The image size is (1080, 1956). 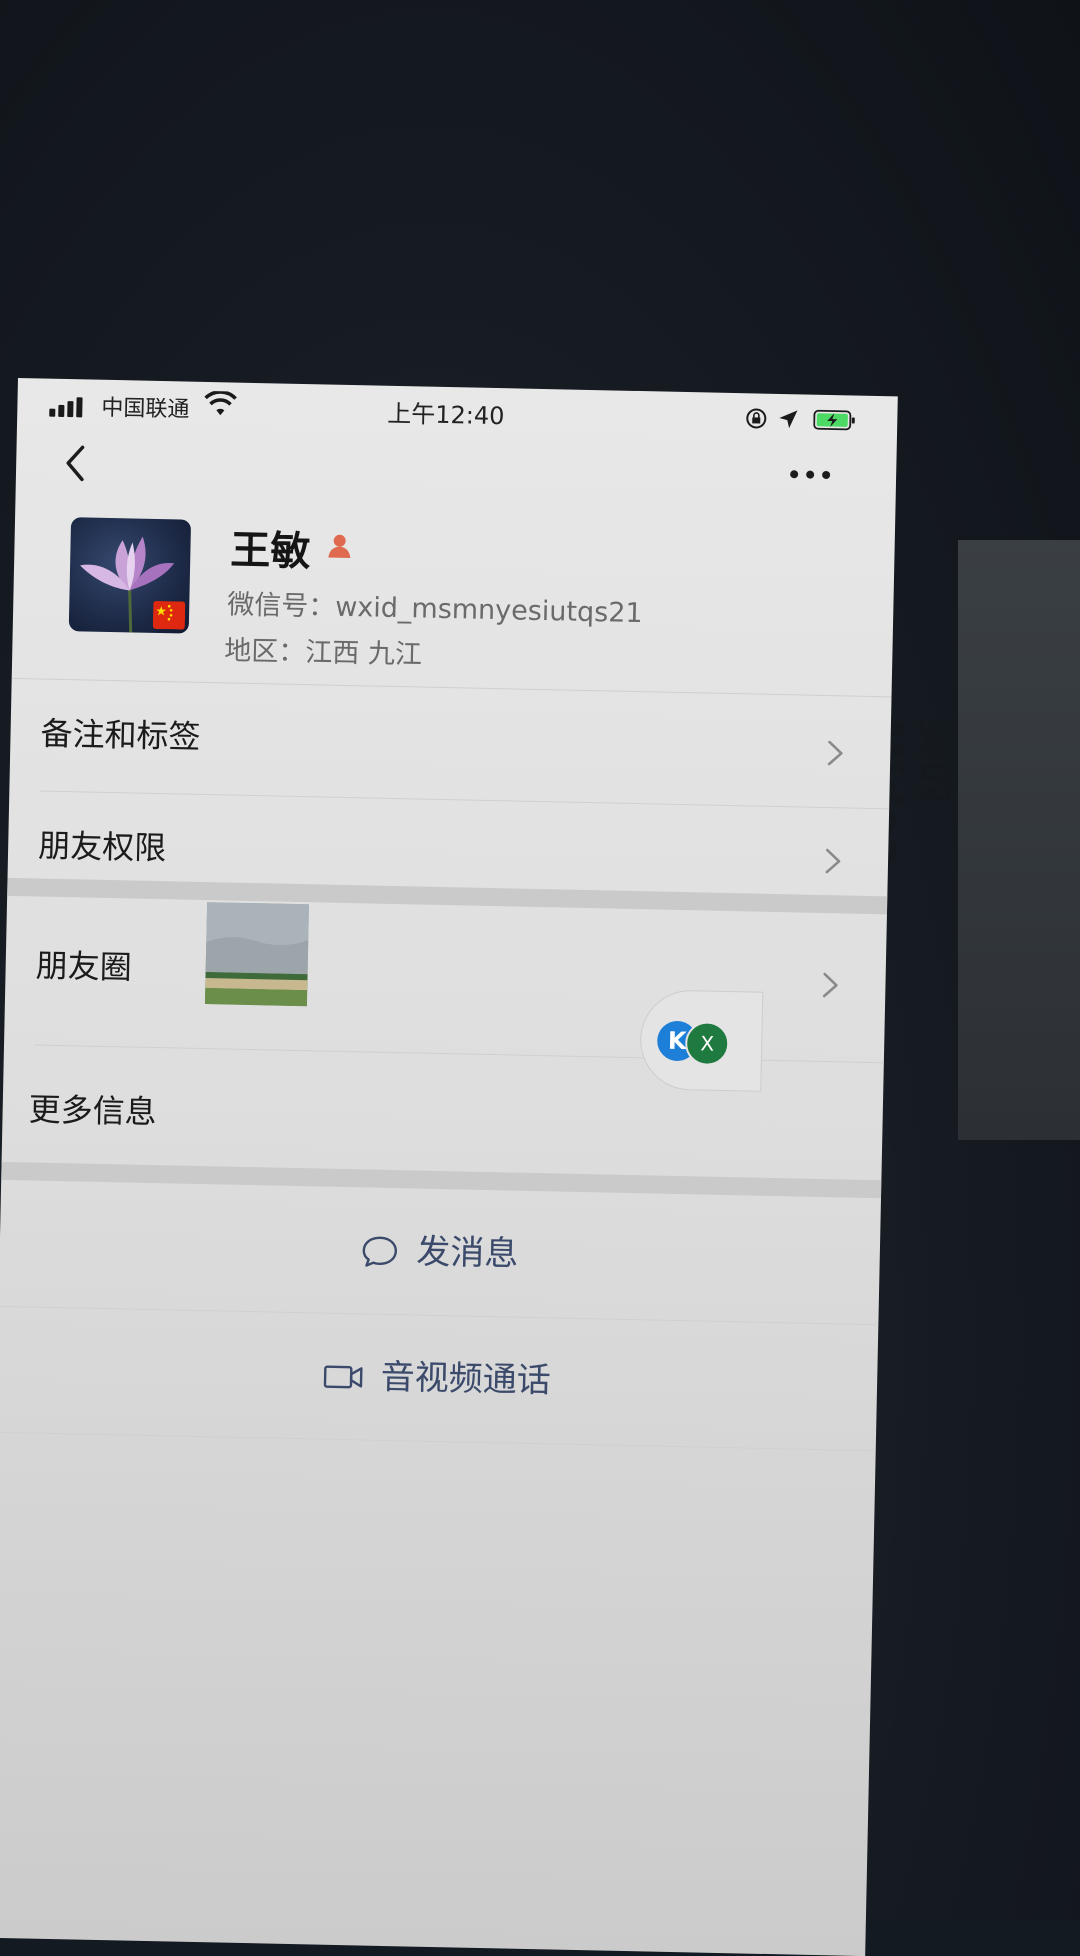 What do you see at coordinates (1019, 840) in the screenshot?
I see `background-appliance` at bounding box center [1019, 840].